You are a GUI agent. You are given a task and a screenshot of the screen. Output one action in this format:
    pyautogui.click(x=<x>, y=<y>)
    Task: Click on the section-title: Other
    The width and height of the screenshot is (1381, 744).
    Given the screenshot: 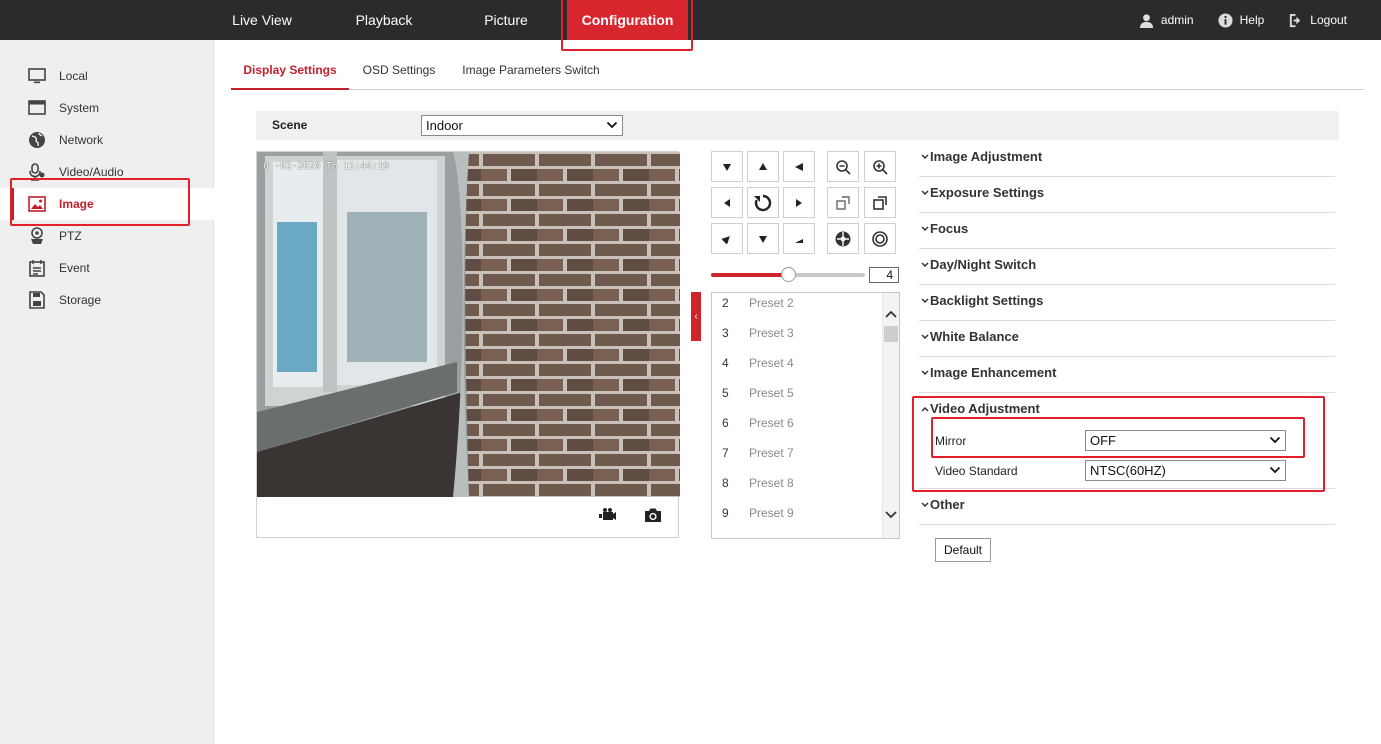 What is the action you would take?
    pyautogui.click(x=947, y=504)
    